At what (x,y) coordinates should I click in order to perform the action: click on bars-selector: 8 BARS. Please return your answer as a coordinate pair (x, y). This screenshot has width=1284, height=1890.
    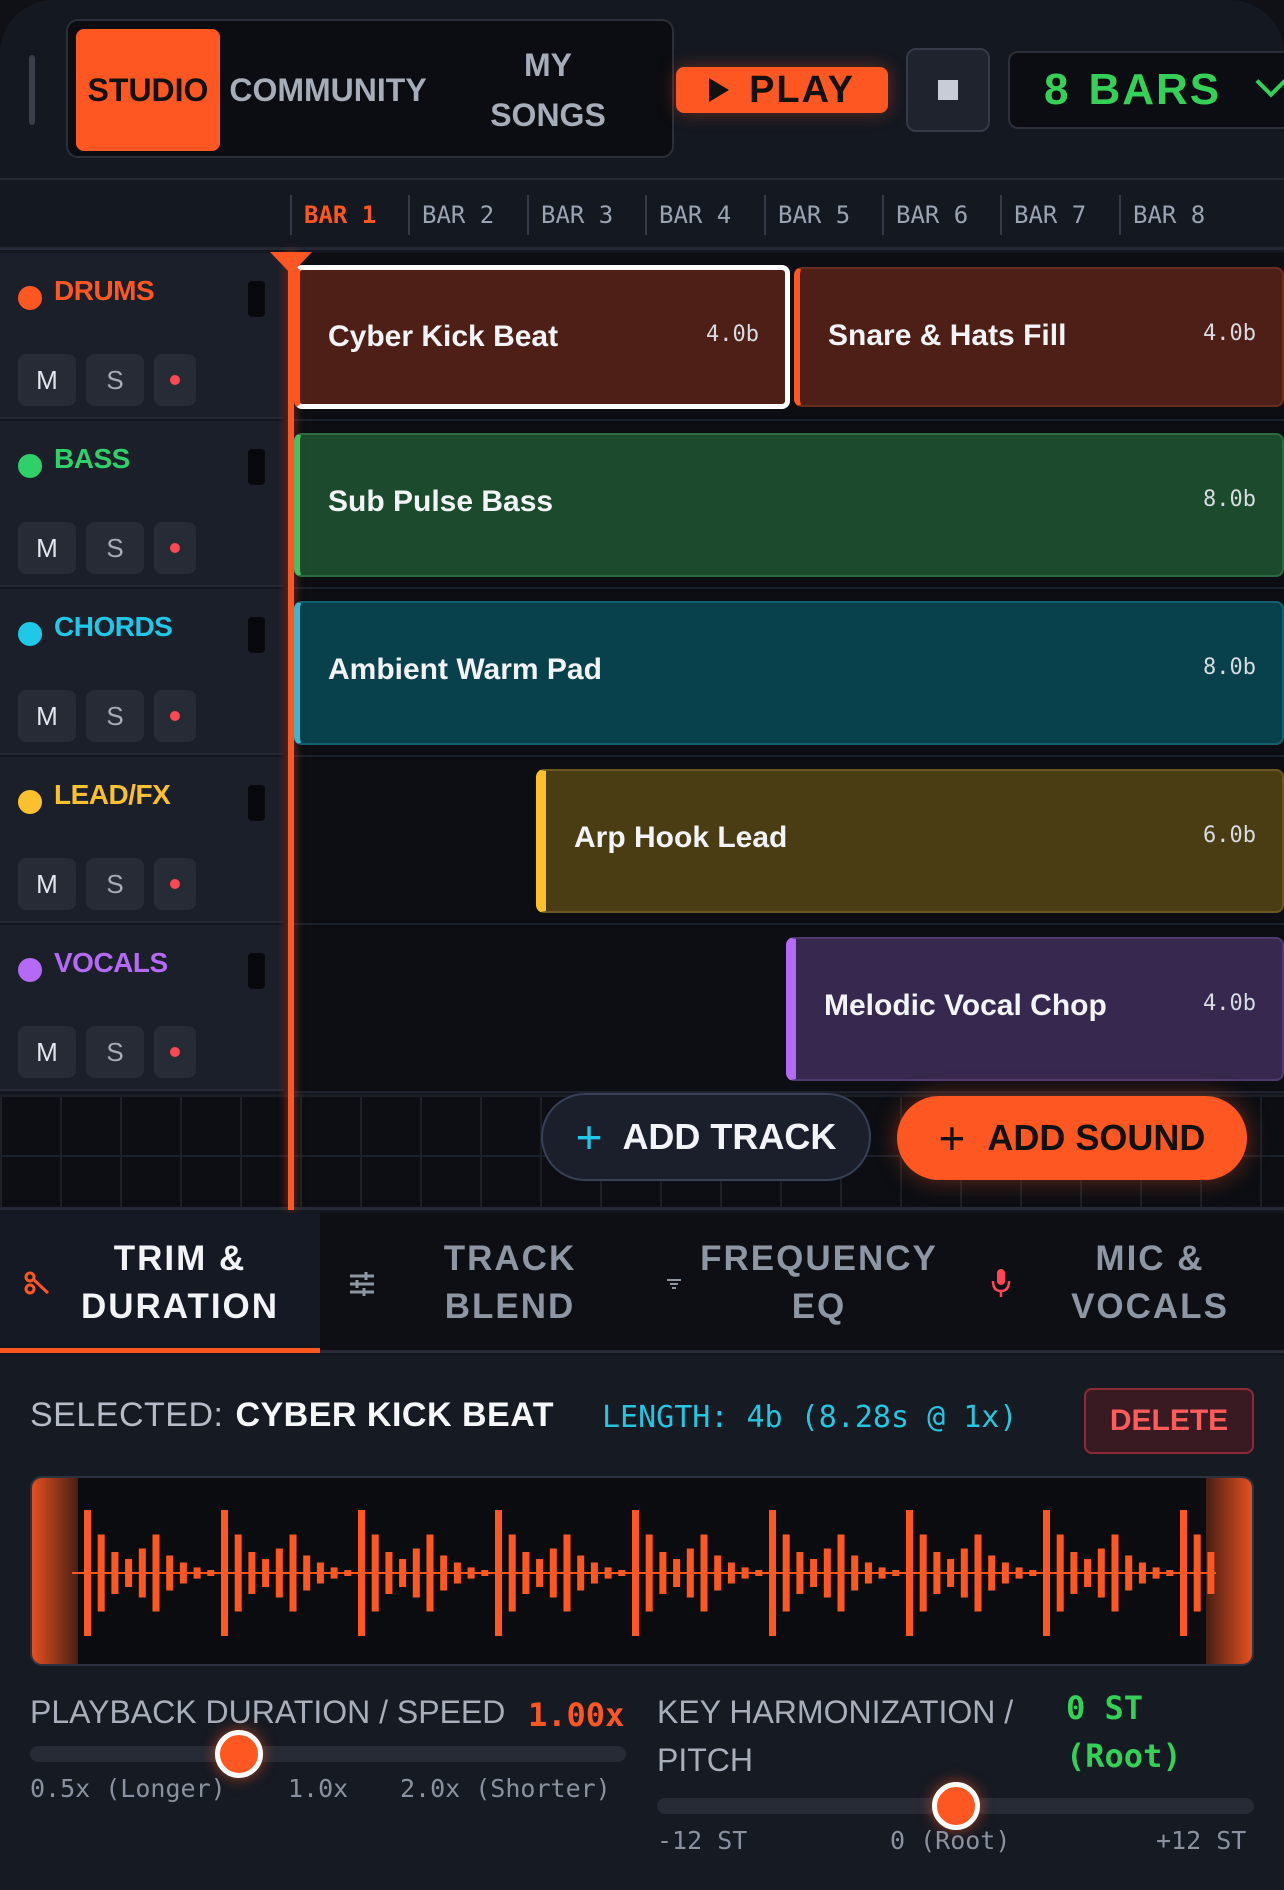
    Looking at the image, I should click on (1146, 90).